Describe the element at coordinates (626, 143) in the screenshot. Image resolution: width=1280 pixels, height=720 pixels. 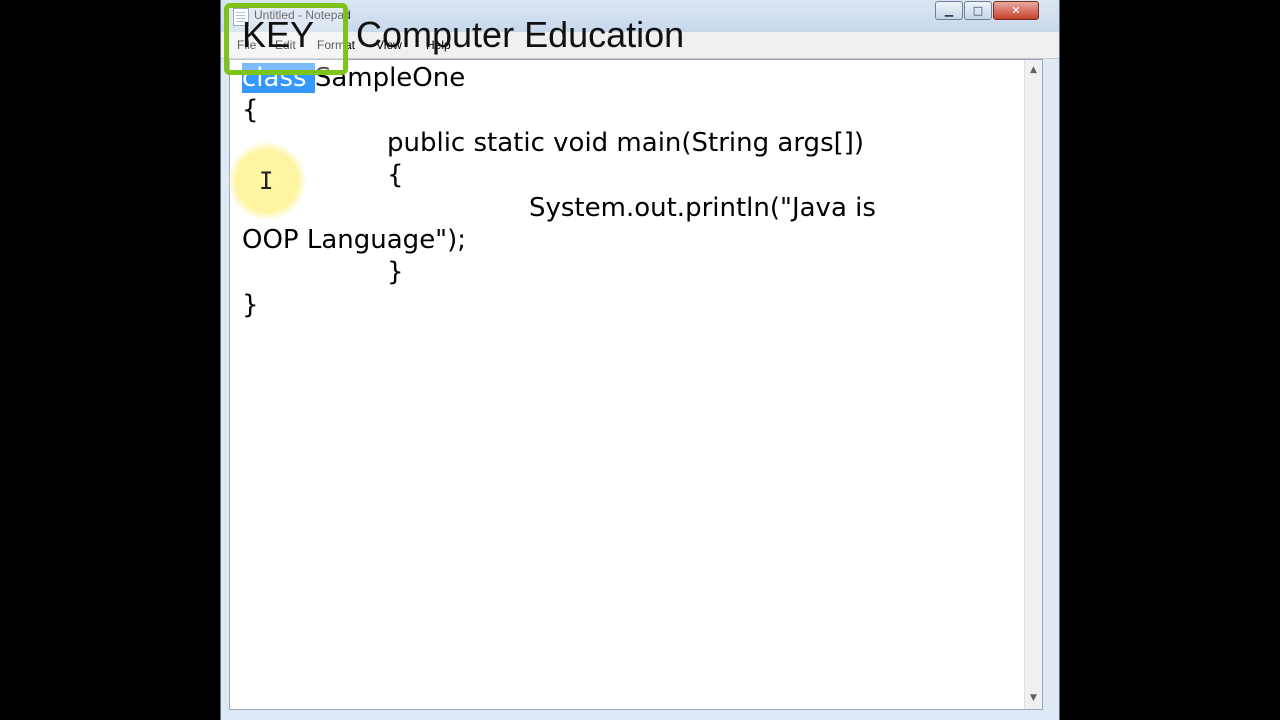
I see `code-line-3: public static void main(String args[])` at that location.